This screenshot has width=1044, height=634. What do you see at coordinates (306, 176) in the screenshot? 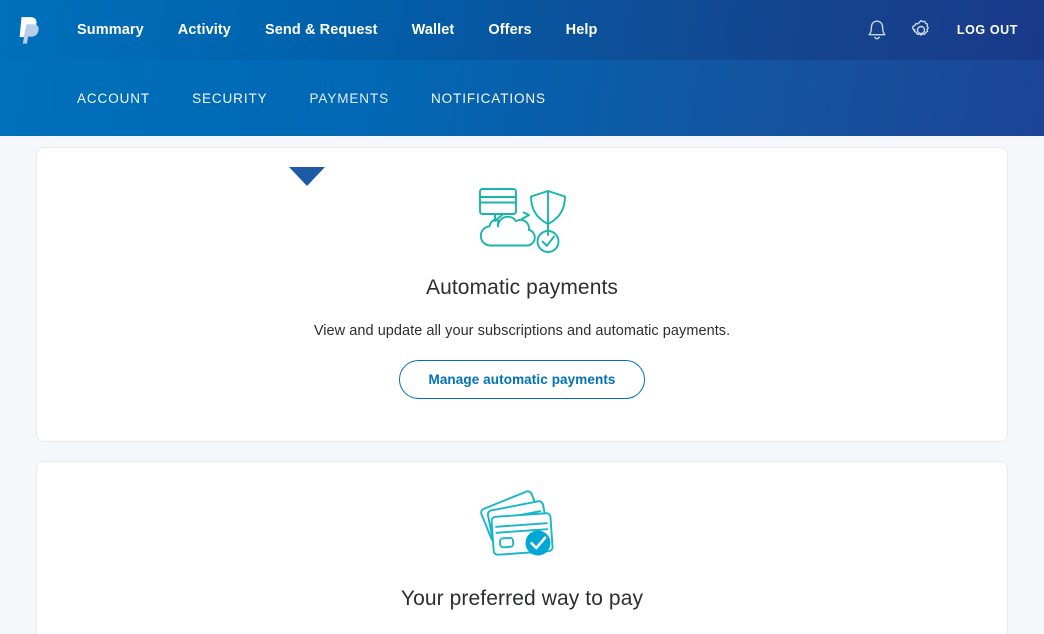
I see `active-tab-pointer` at bounding box center [306, 176].